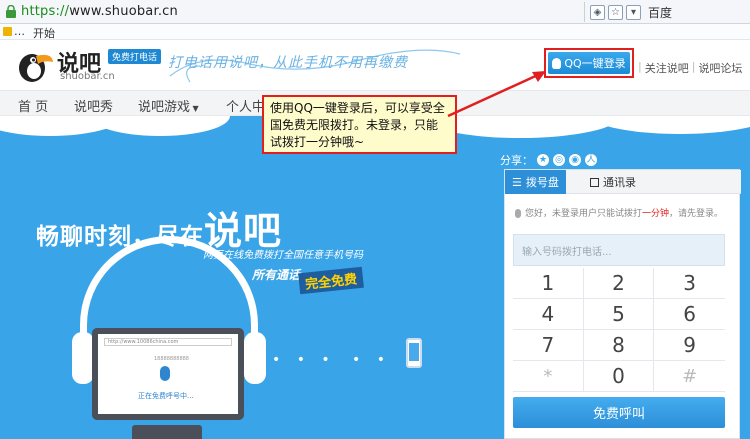 Image resolution: width=750 pixels, height=439 pixels. Describe the element at coordinates (83, 358) in the screenshot. I see `left-earcup-decoration` at that location.